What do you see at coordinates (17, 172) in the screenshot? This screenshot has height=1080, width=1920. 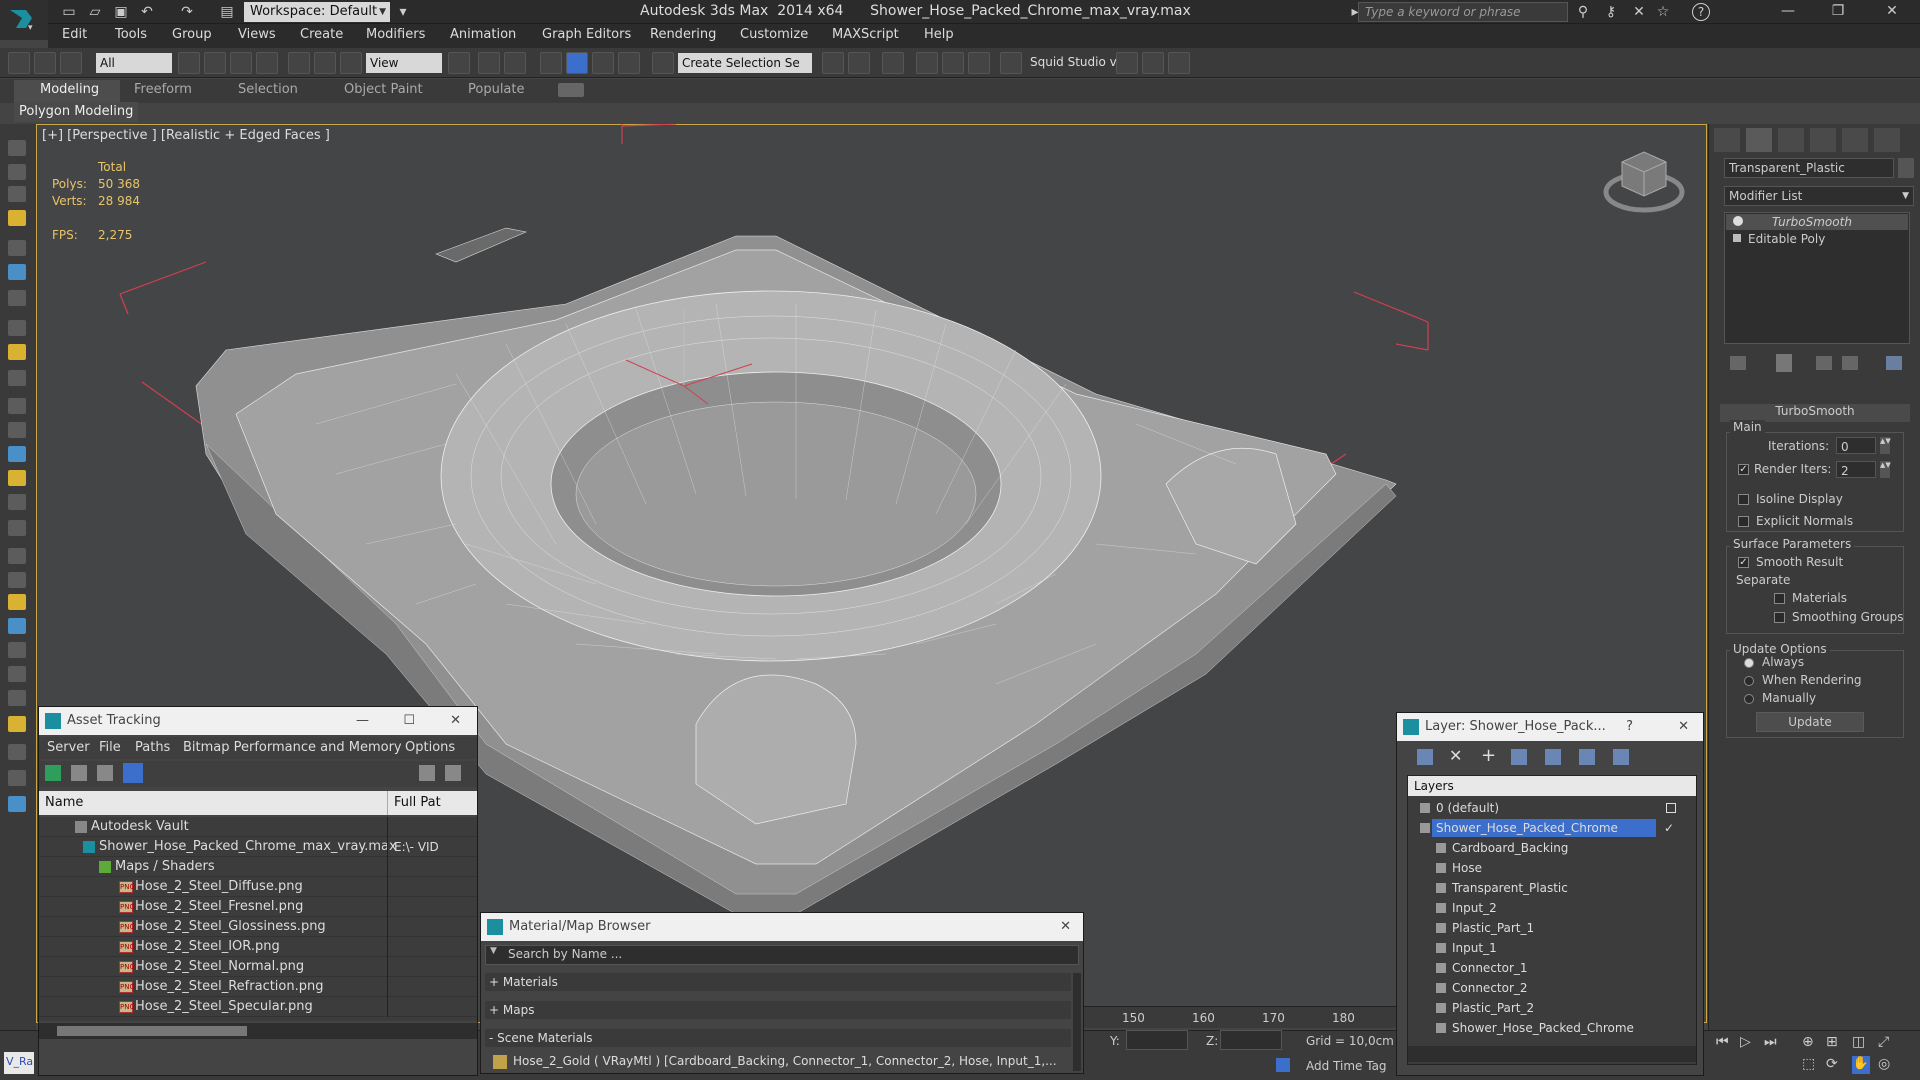 I see `select-icon` at bounding box center [17, 172].